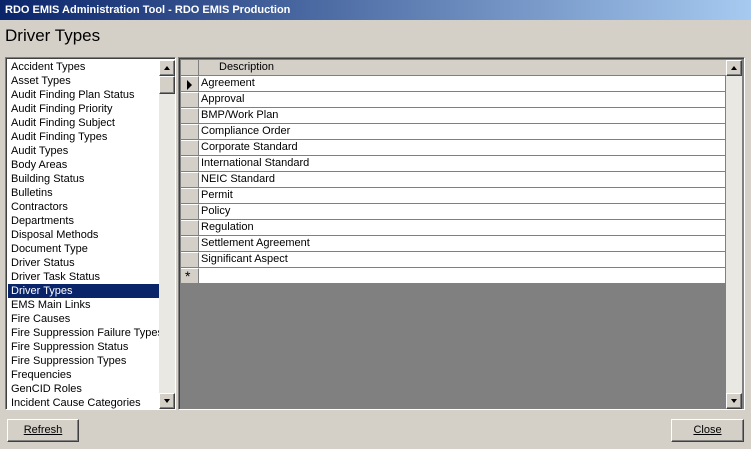  I want to click on description-cell: Policy, so click(462, 212).